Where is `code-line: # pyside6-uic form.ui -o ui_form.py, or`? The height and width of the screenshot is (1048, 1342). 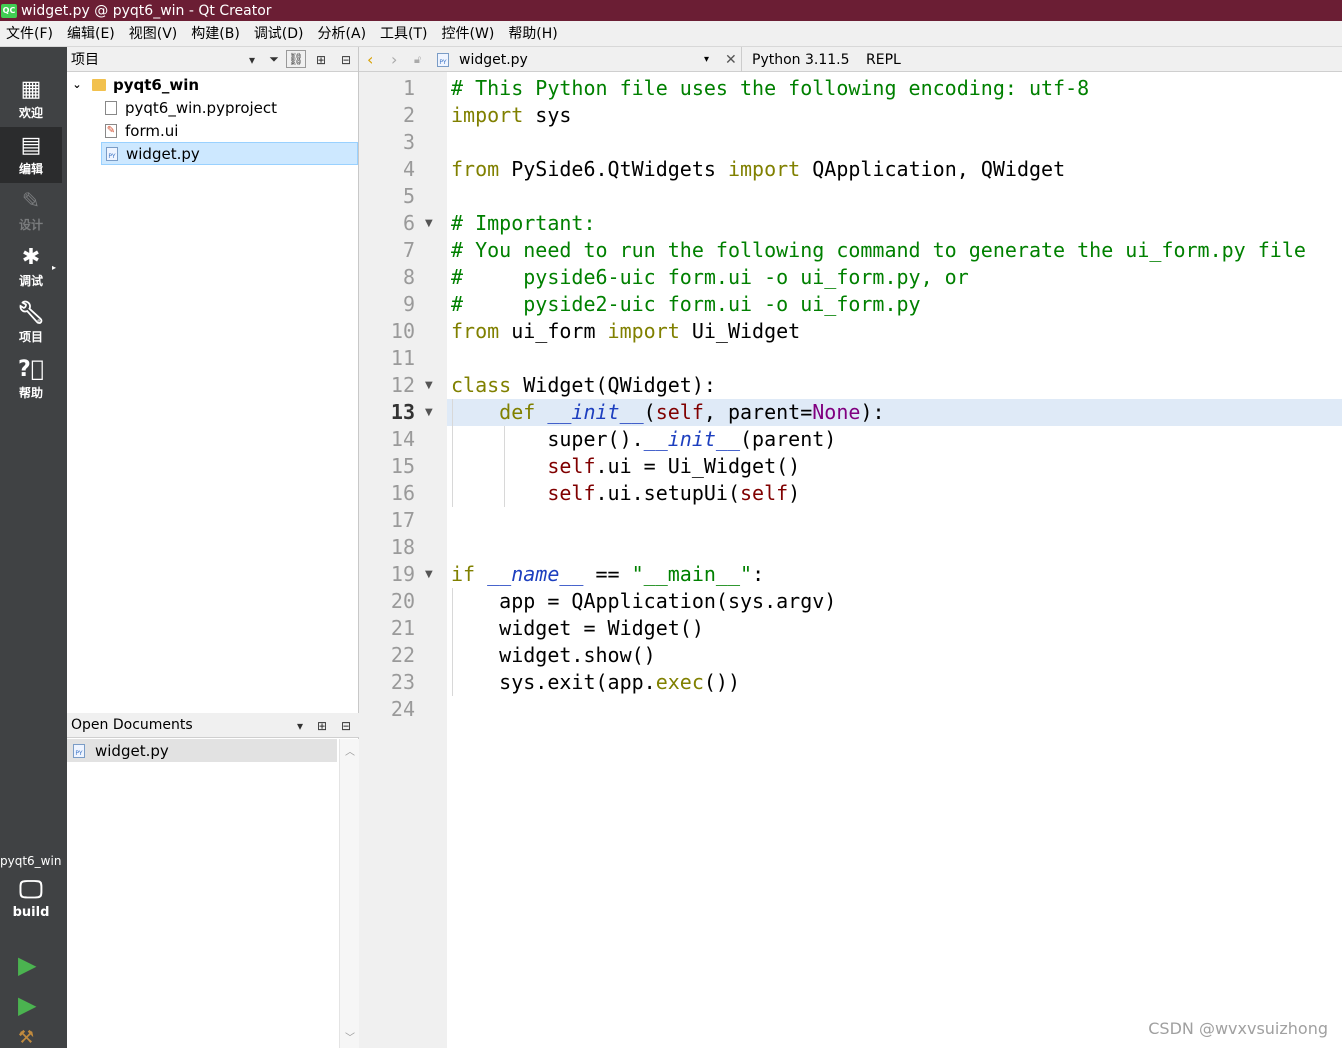 code-line: # pyside6-uic form.ui -o ui_form.py, or is located at coordinates (710, 277).